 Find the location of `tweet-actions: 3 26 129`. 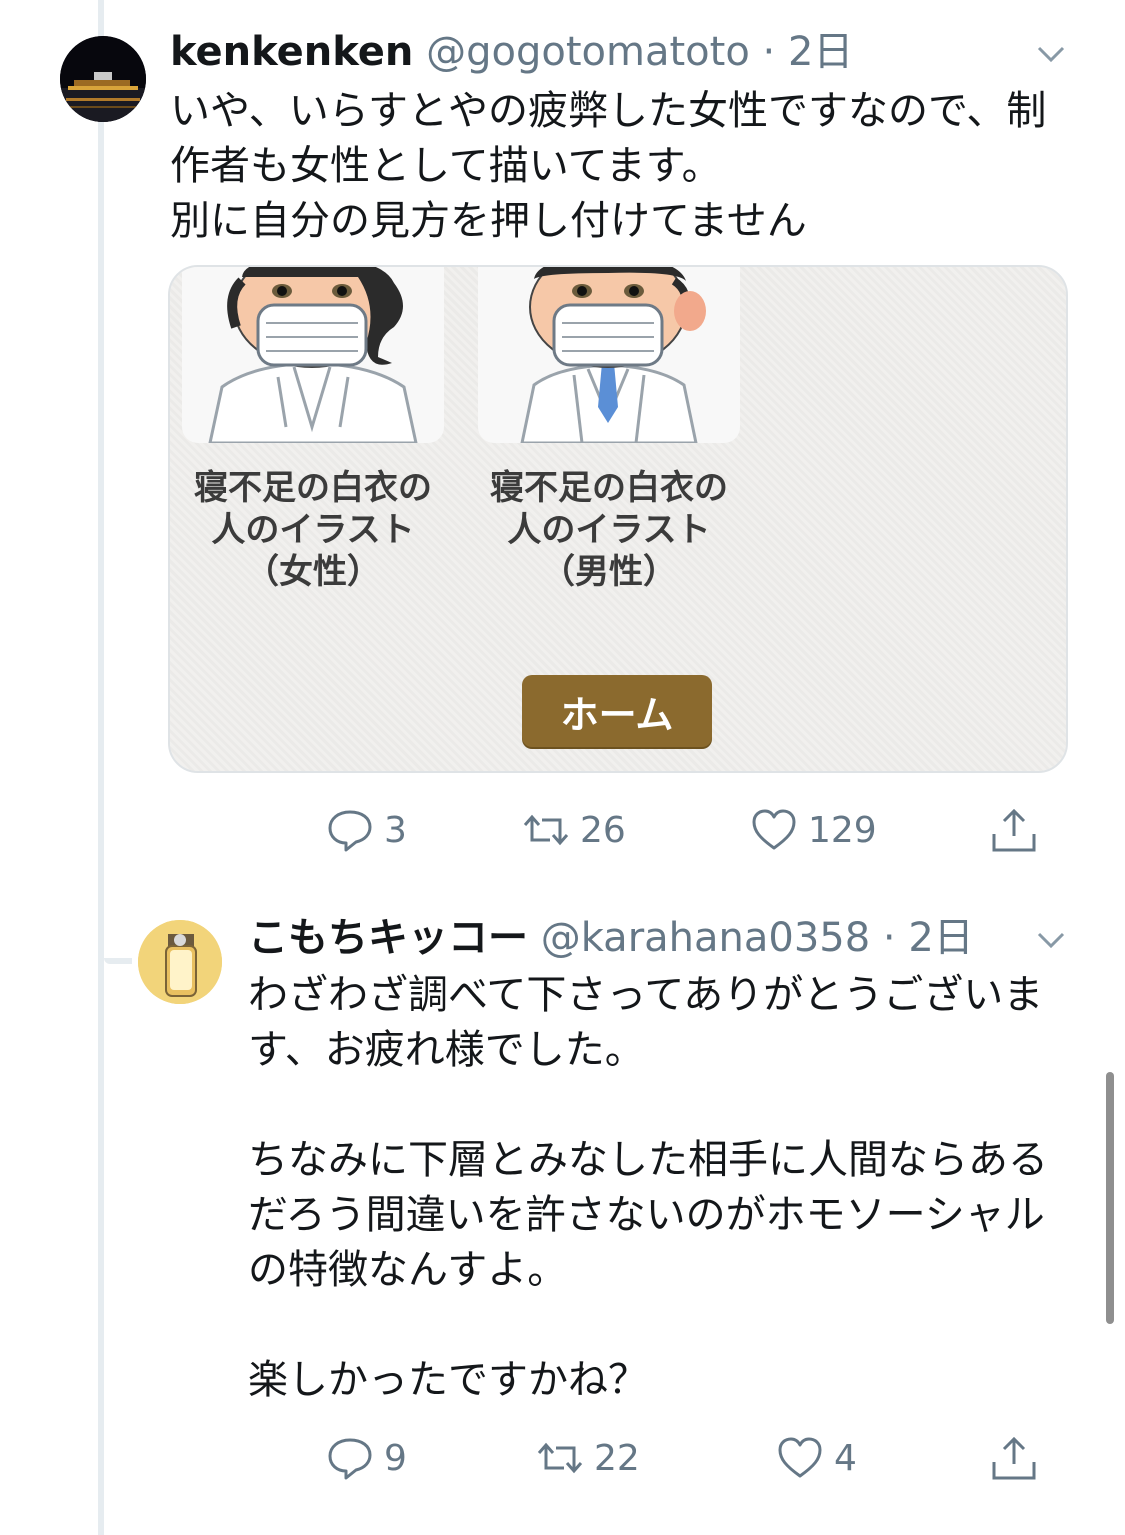

tweet-actions: 3 26 129 is located at coordinates (562, 830).